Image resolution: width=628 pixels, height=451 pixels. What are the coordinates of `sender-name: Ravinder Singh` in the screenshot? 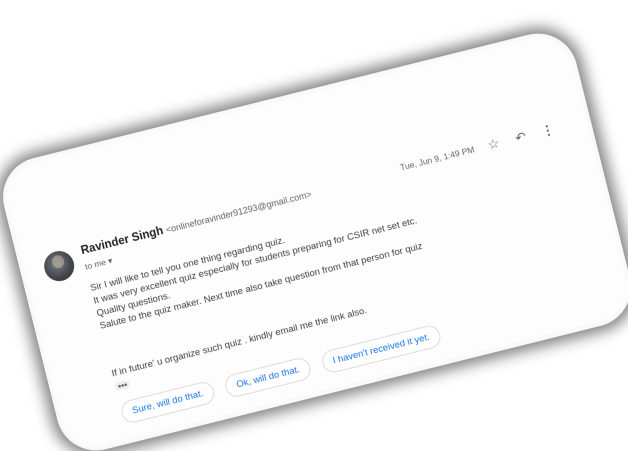 It's located at (122, 241).